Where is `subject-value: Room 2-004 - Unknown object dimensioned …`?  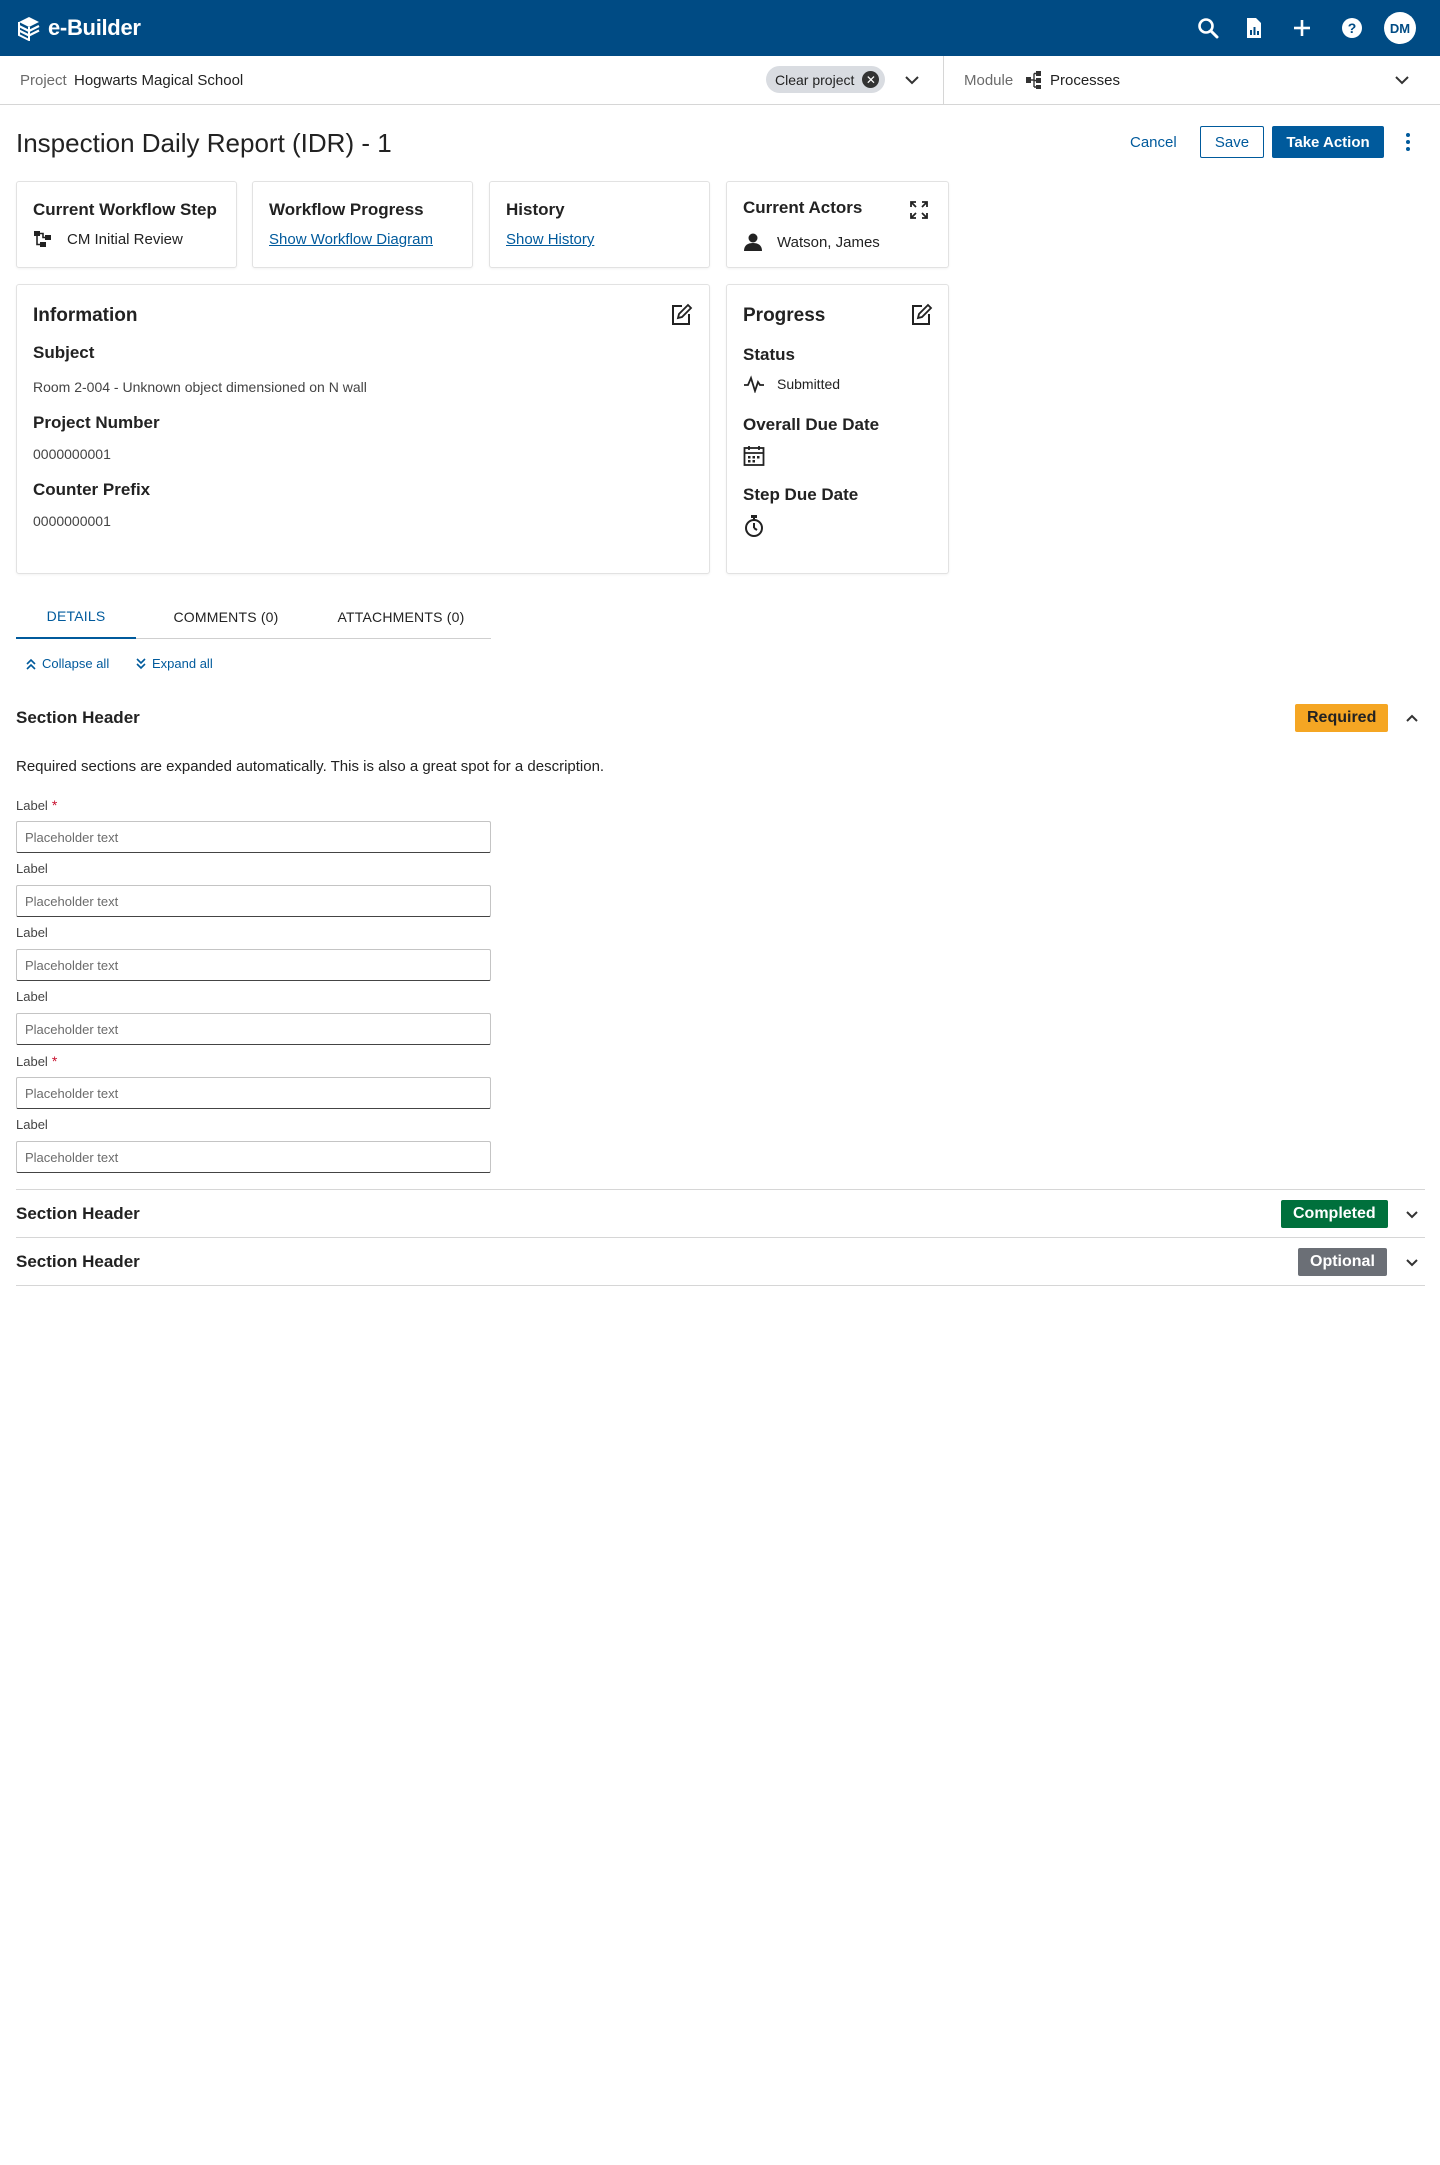 subject-value: Room 2-004 - Unknown object dimensioned … is located at coordinates (200, 387).